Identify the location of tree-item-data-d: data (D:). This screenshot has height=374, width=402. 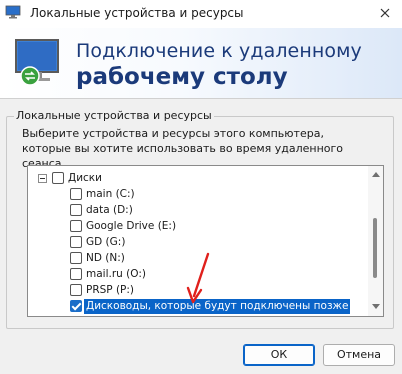
(198, 211).